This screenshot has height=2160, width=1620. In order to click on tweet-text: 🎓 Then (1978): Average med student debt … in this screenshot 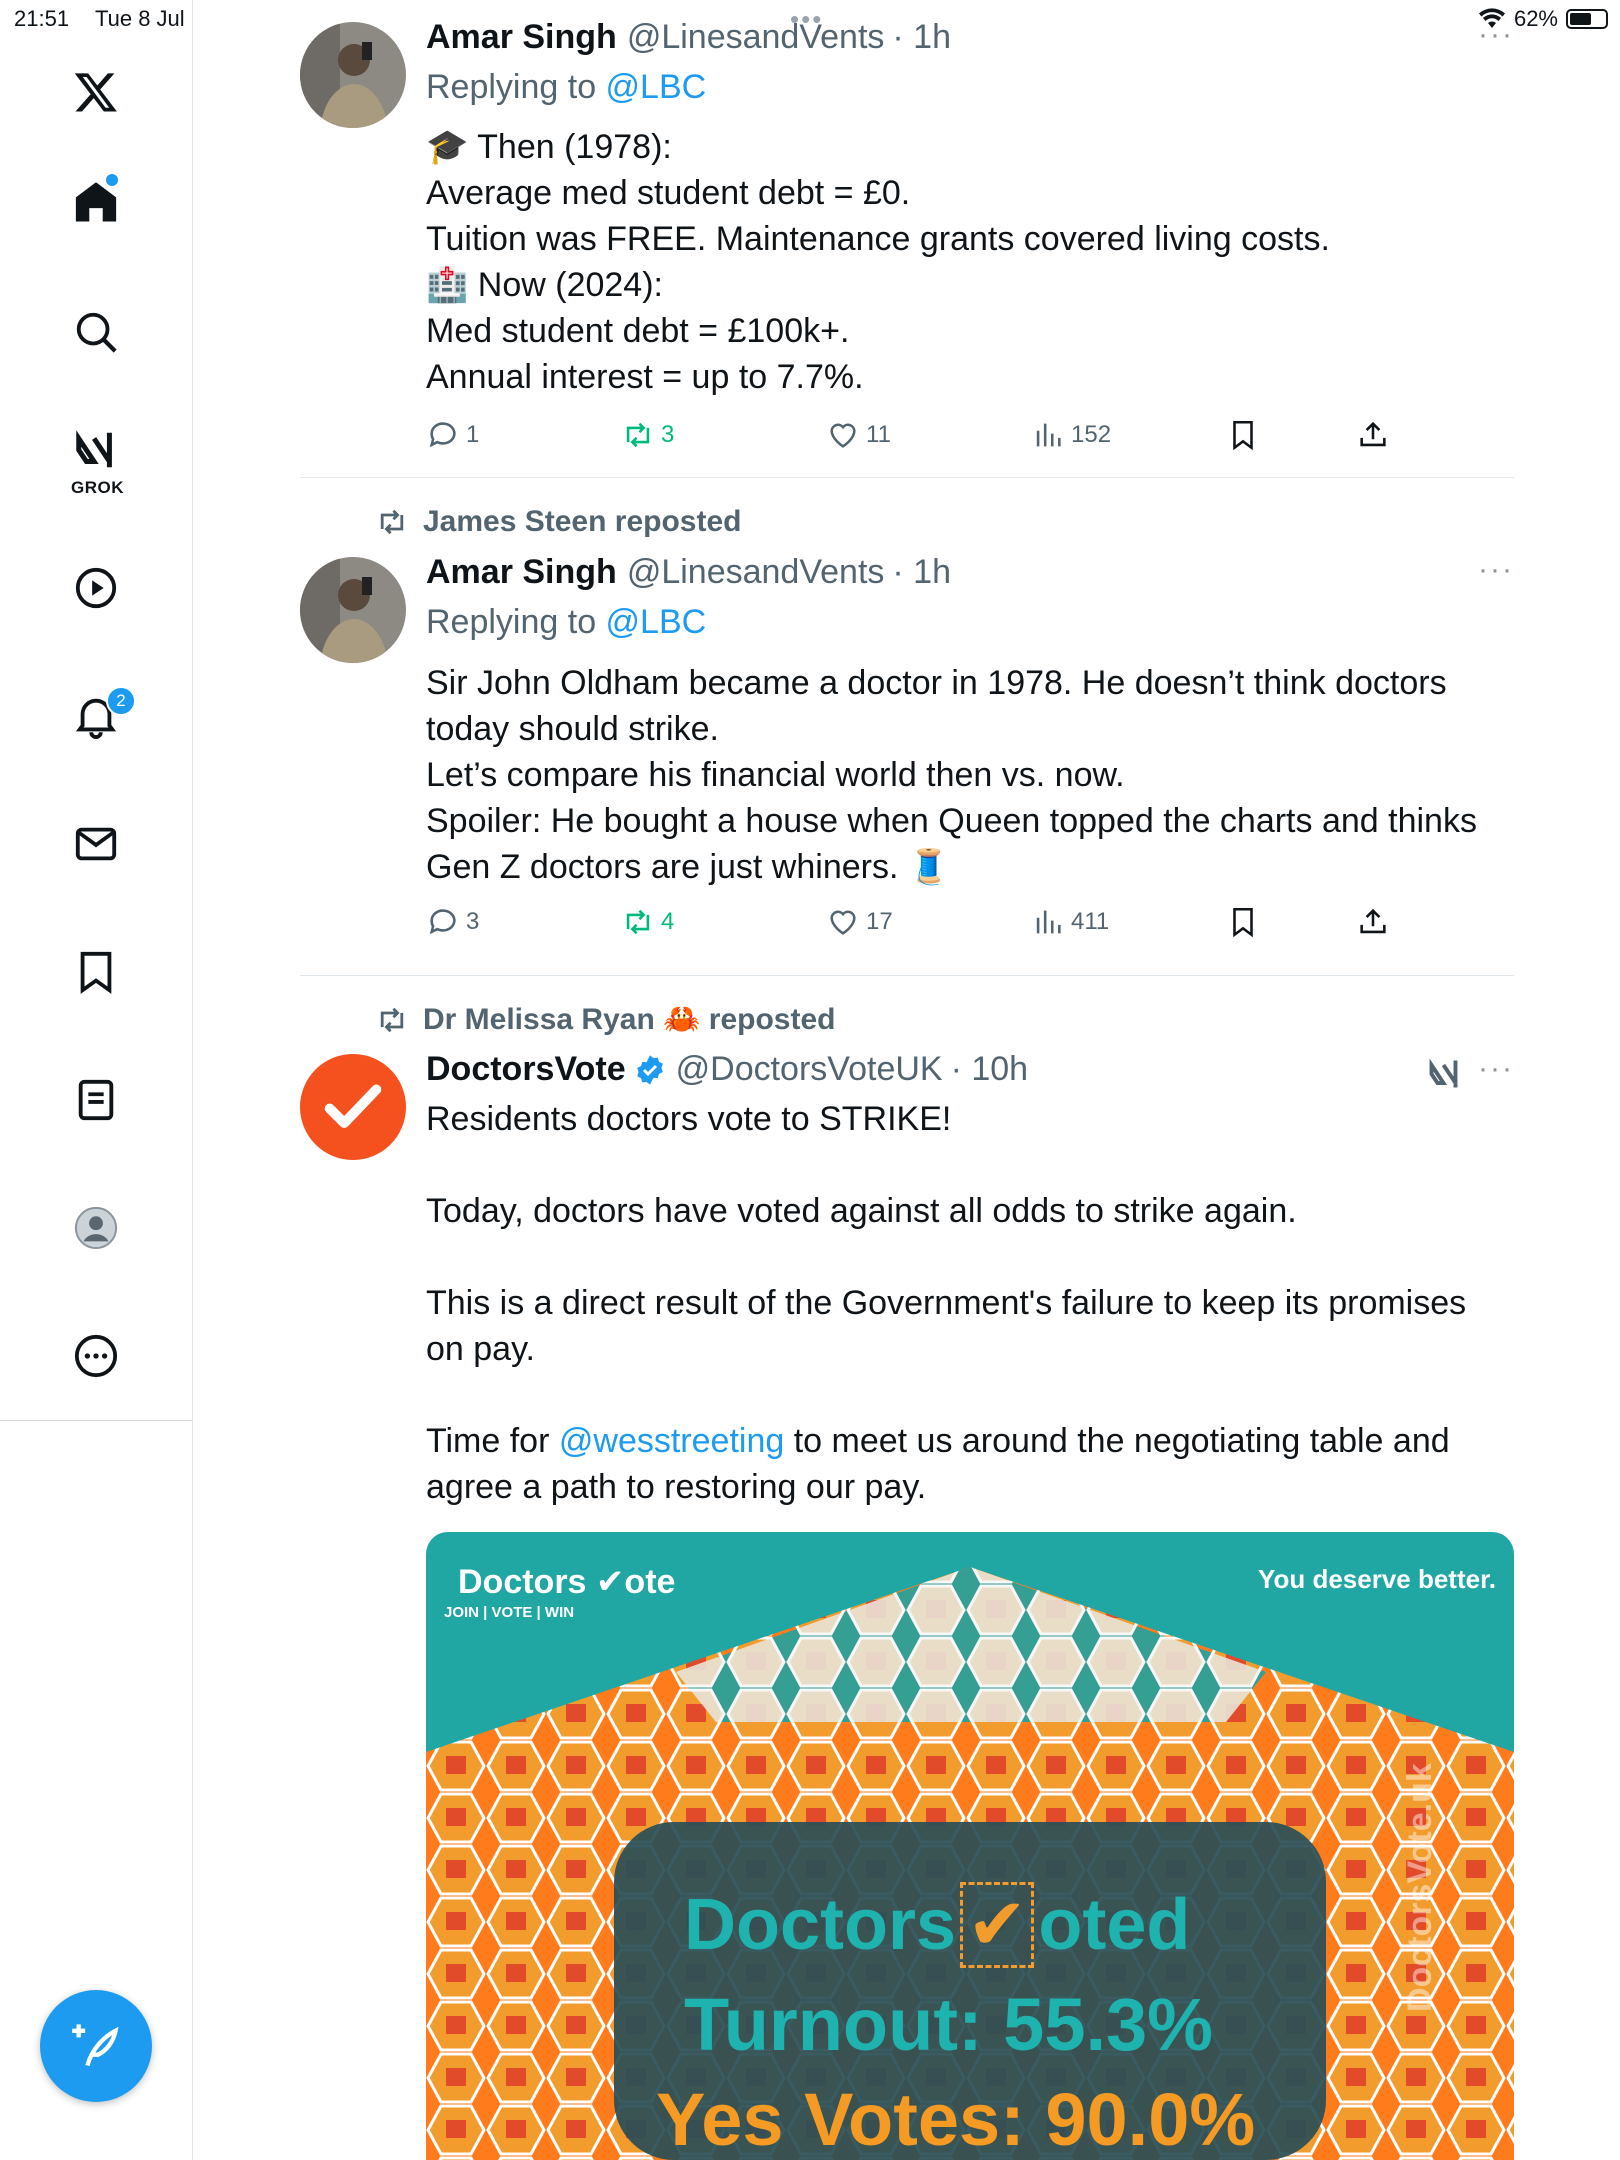, I will do `click(968, 262)`.